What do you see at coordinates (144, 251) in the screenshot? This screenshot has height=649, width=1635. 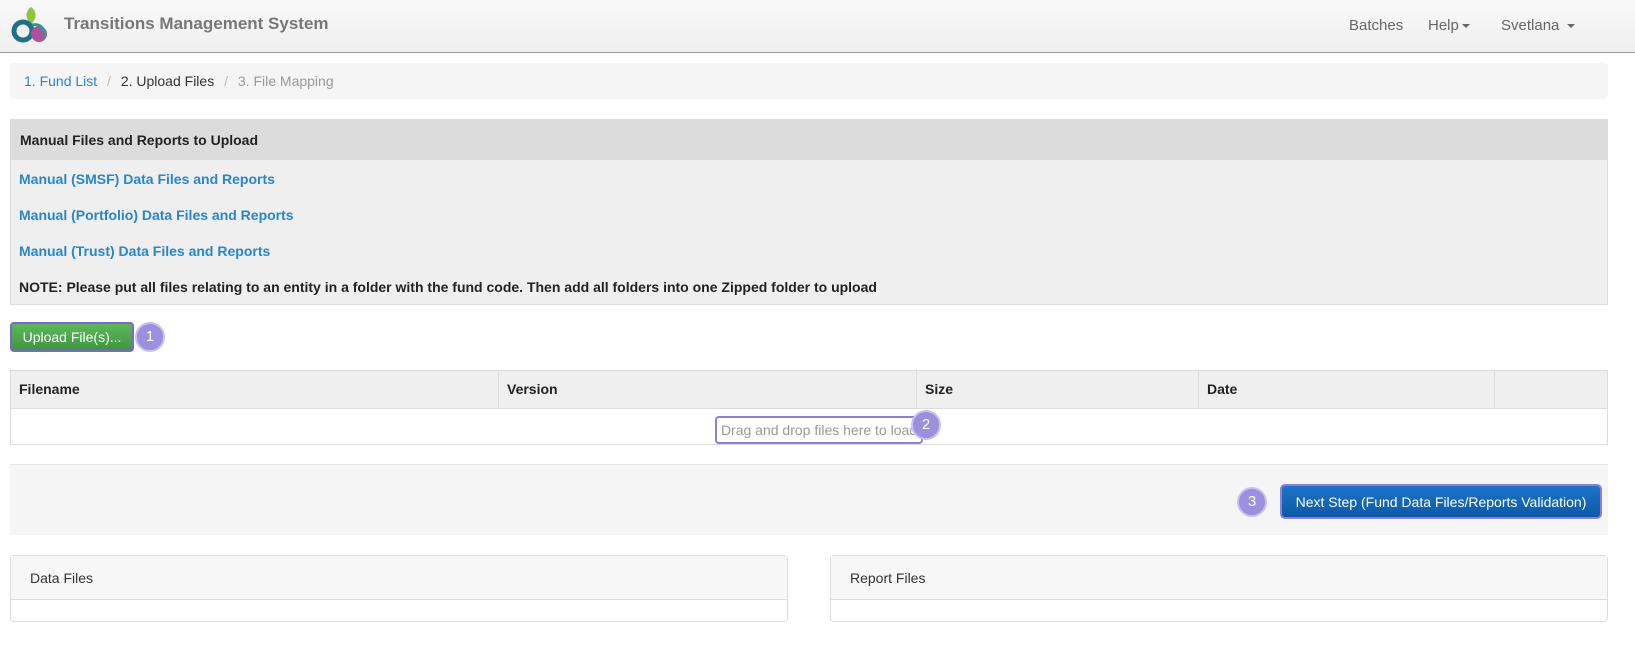 I see `manual-trust-link: Manual (Trust) Data Files and Reports` at bounding box center [144, 251].